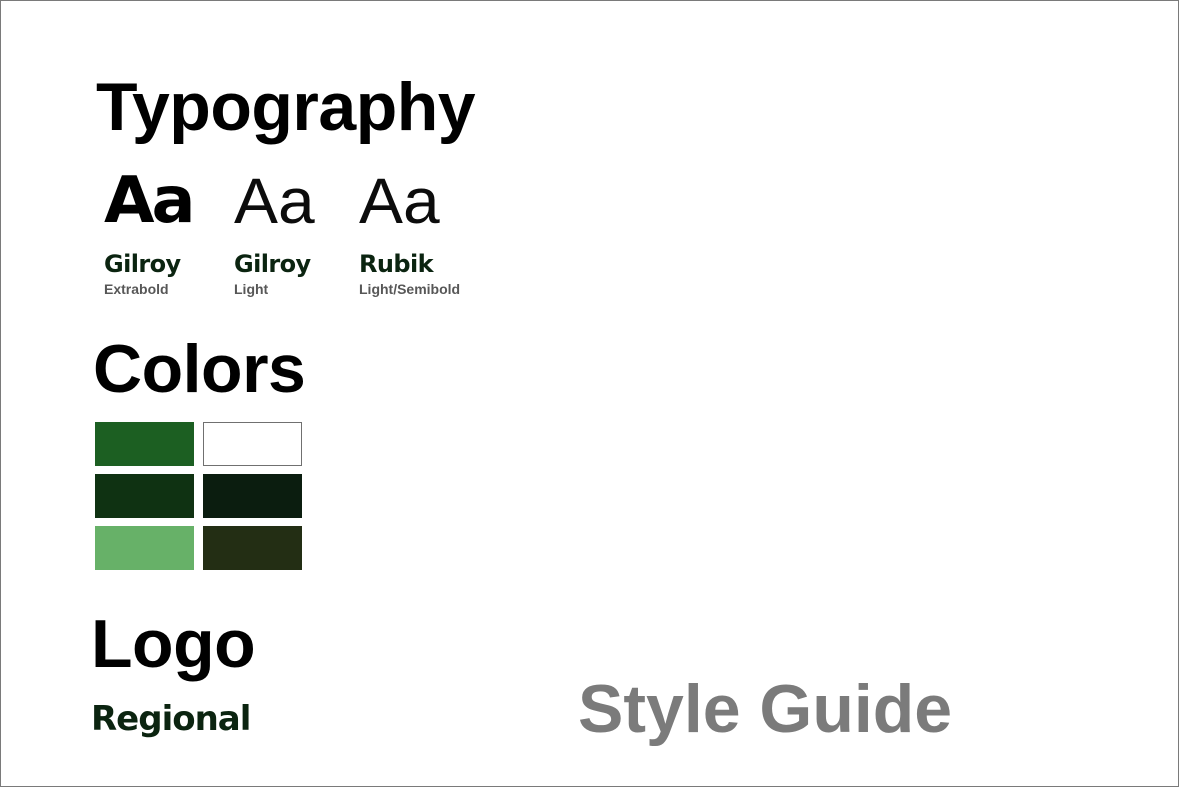 The height and width of the screenshot is (787, 1179). What do you see at coordinates (251, 289) in the screenshot?
I see `font-weight-label: Light` at bounding box center [251, 289].